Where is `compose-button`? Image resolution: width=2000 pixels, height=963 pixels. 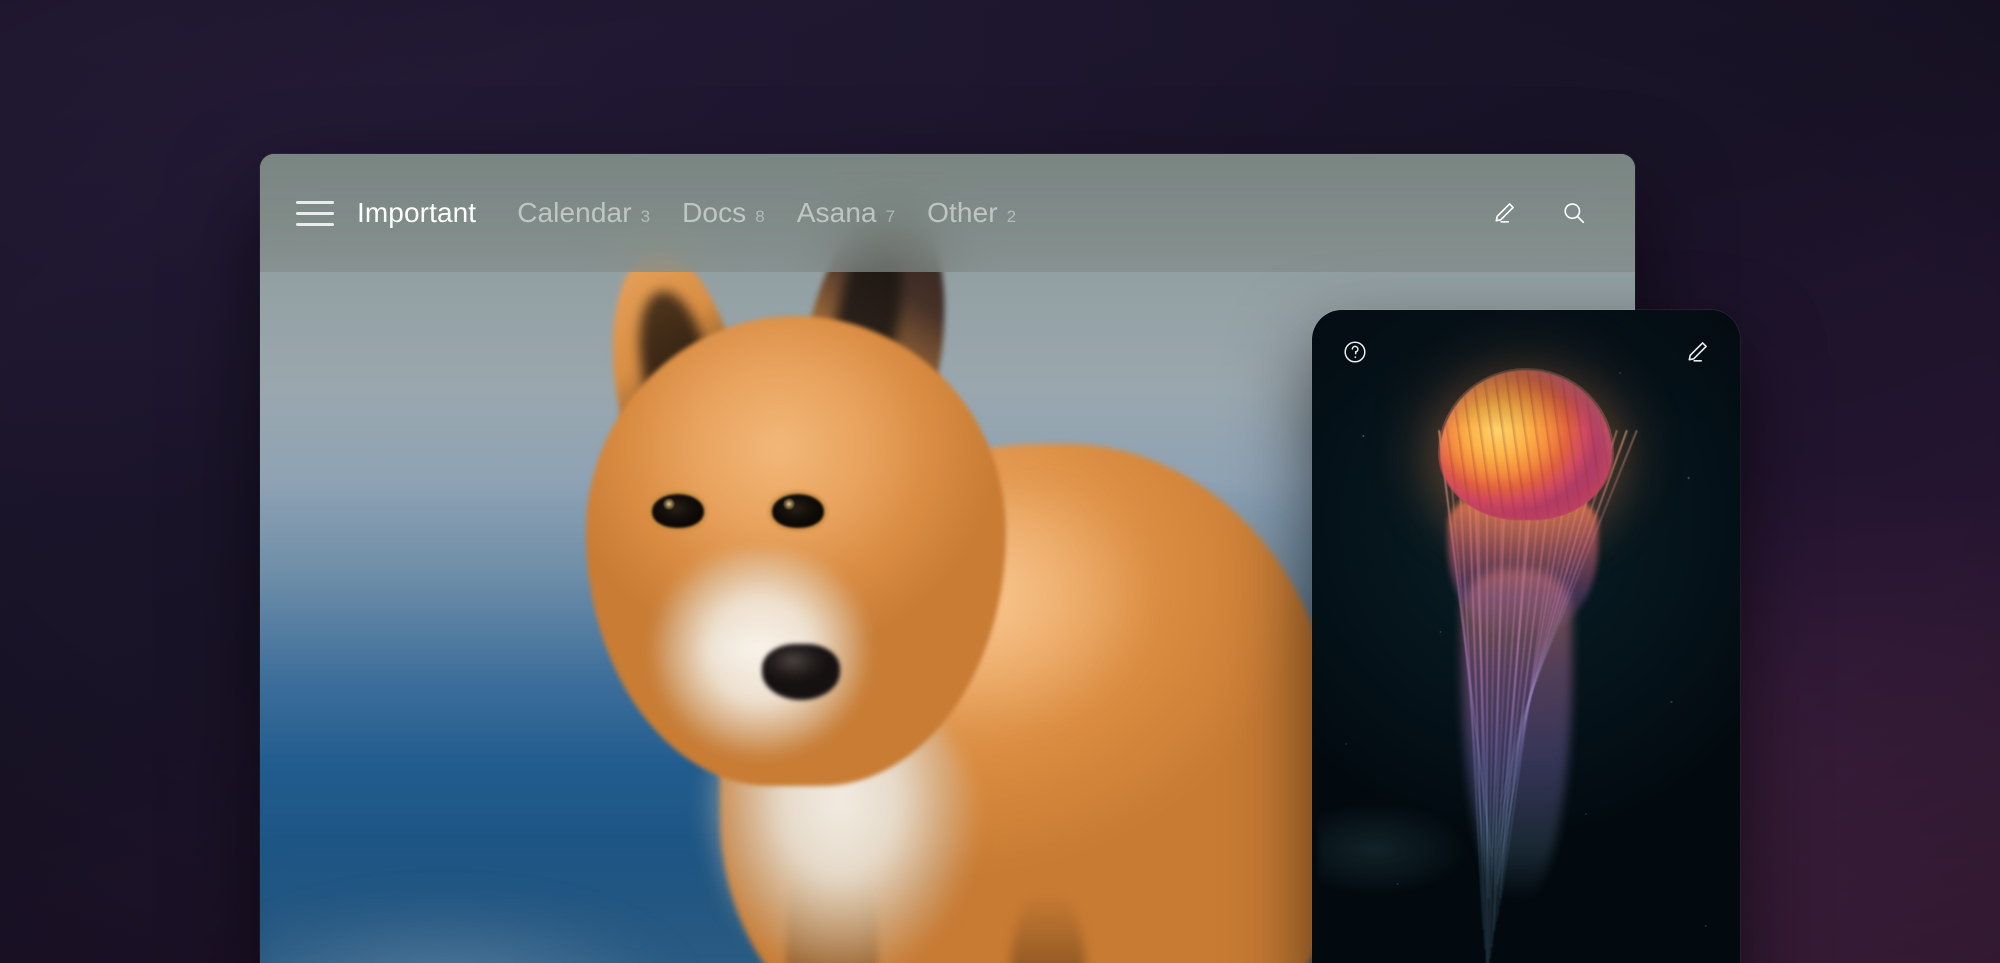 compose-button is located at coordinates (1504, 213).